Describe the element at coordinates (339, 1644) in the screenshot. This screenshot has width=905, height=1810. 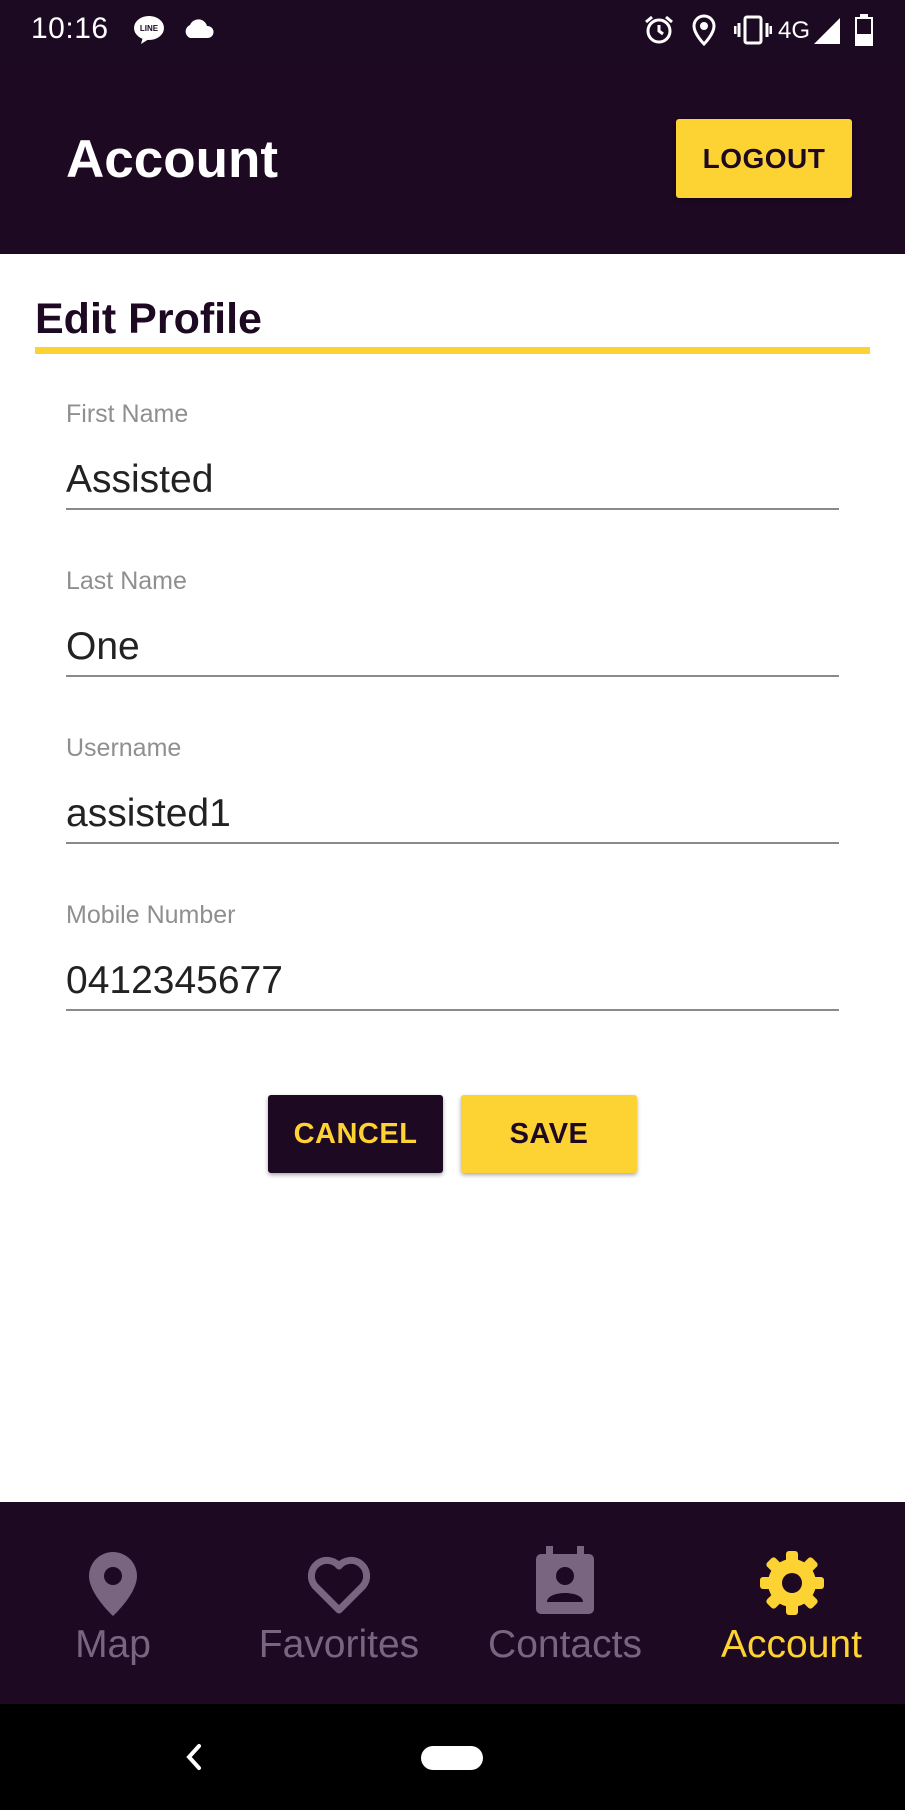
I see `nav-label-favorites: Favorites` at that location.